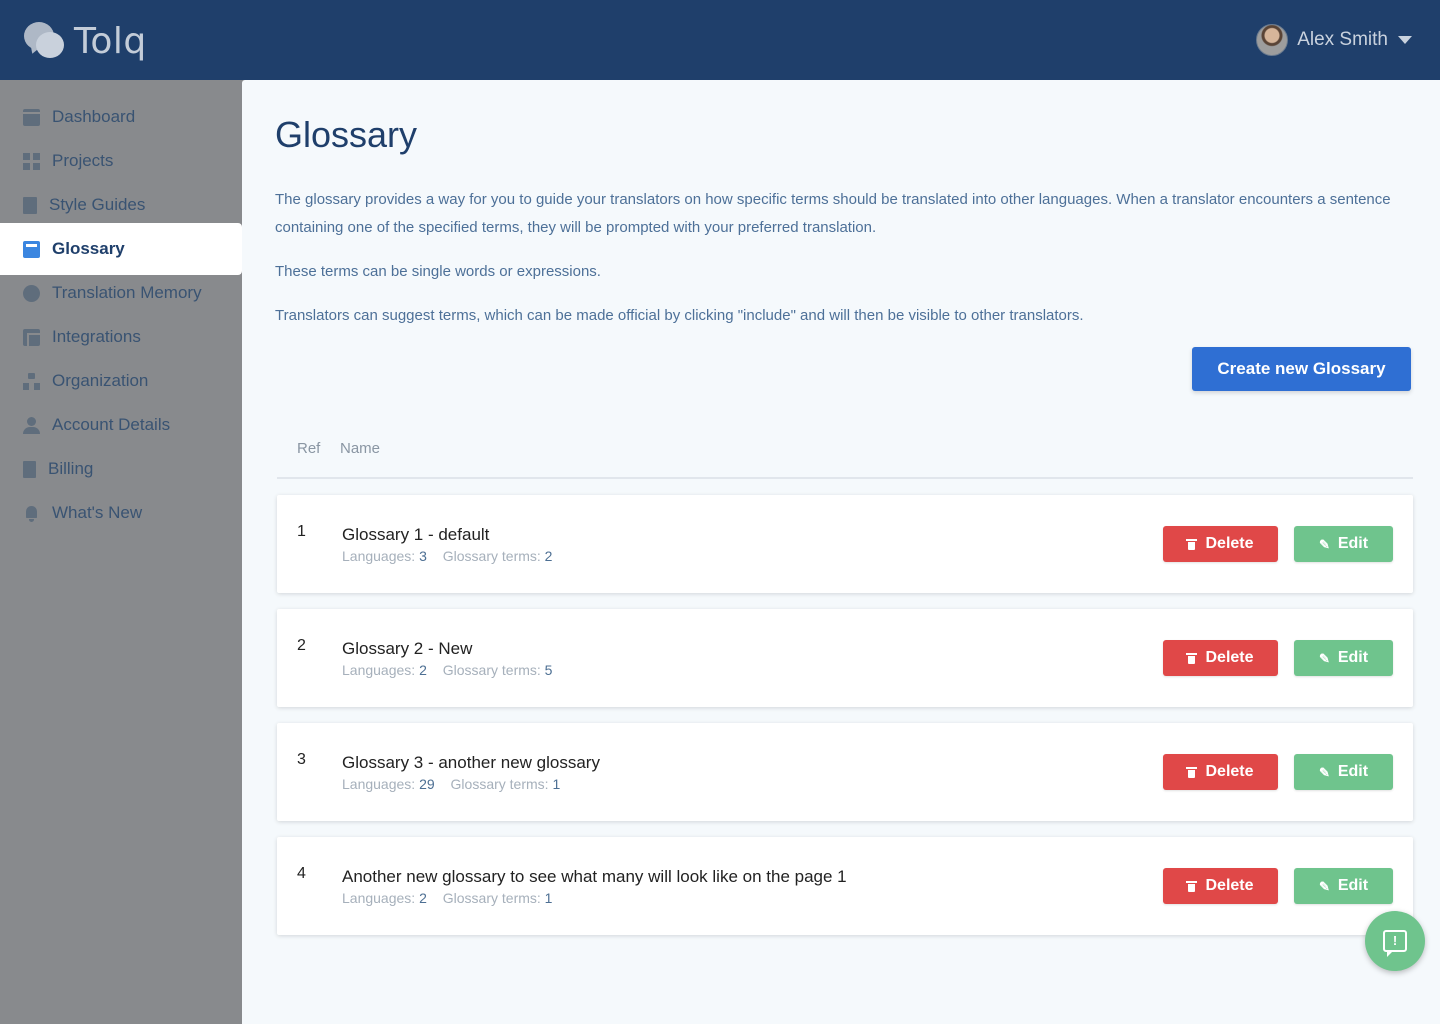 The width and height of the screenshot is (1440, 1024). What do you see at coordinates (1272, 40) in the screenshot?
I see `avatar` at bounding box center [1272, 40].